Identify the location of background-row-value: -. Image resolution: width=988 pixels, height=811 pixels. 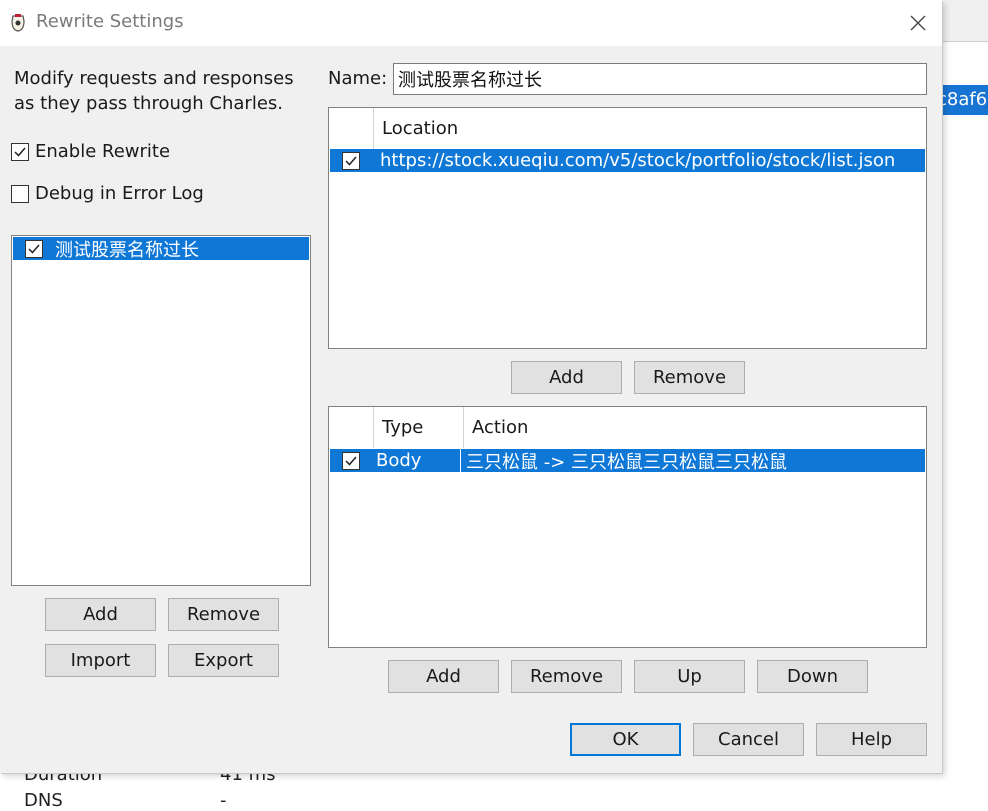
(223, 800).